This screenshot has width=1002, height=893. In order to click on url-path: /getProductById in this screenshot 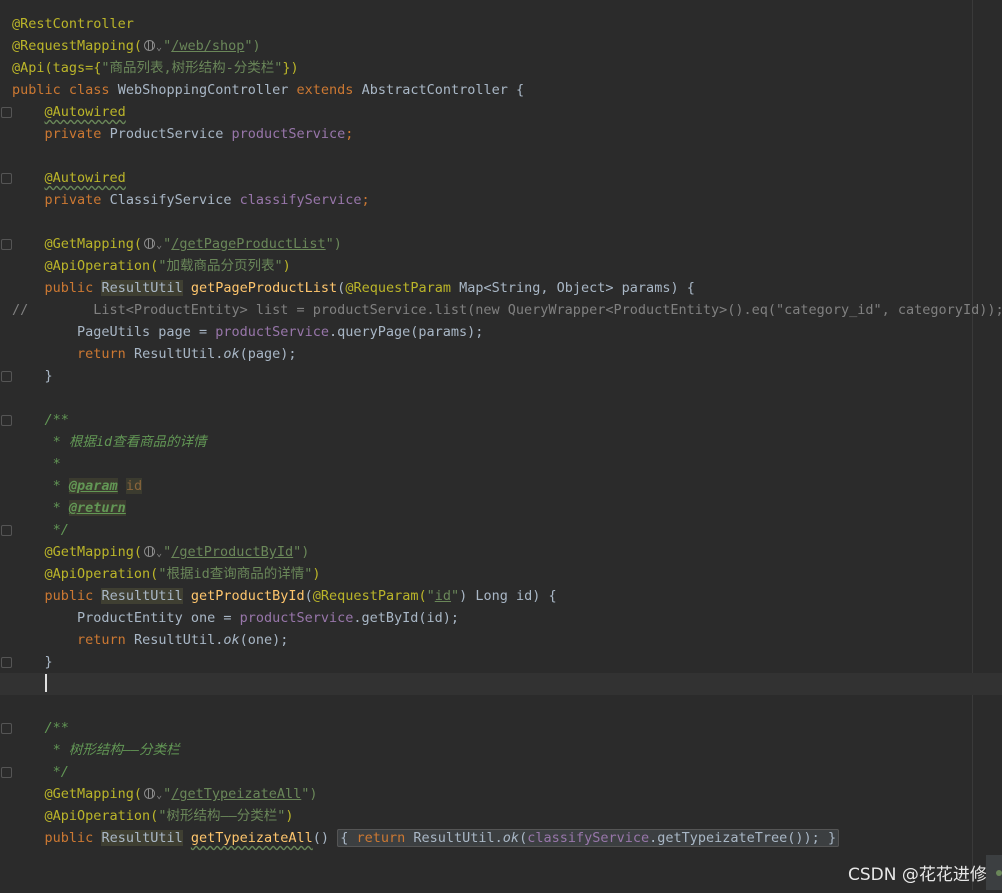, I will do `click(232, 552)`.